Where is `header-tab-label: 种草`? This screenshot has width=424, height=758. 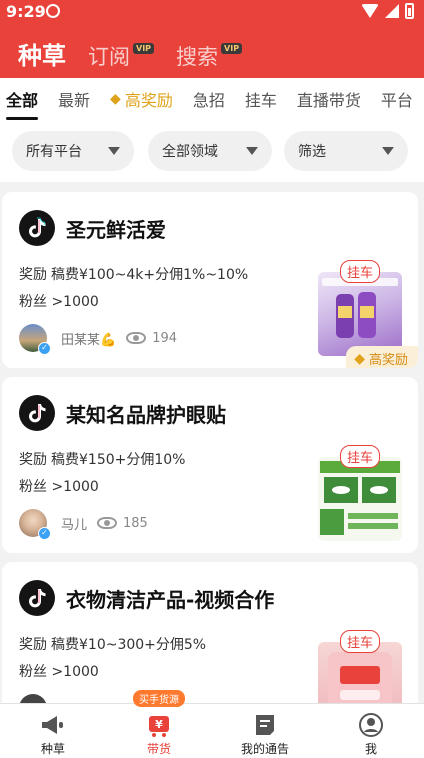 header-tab-label: 种草 is located at coordinates (42, 56).